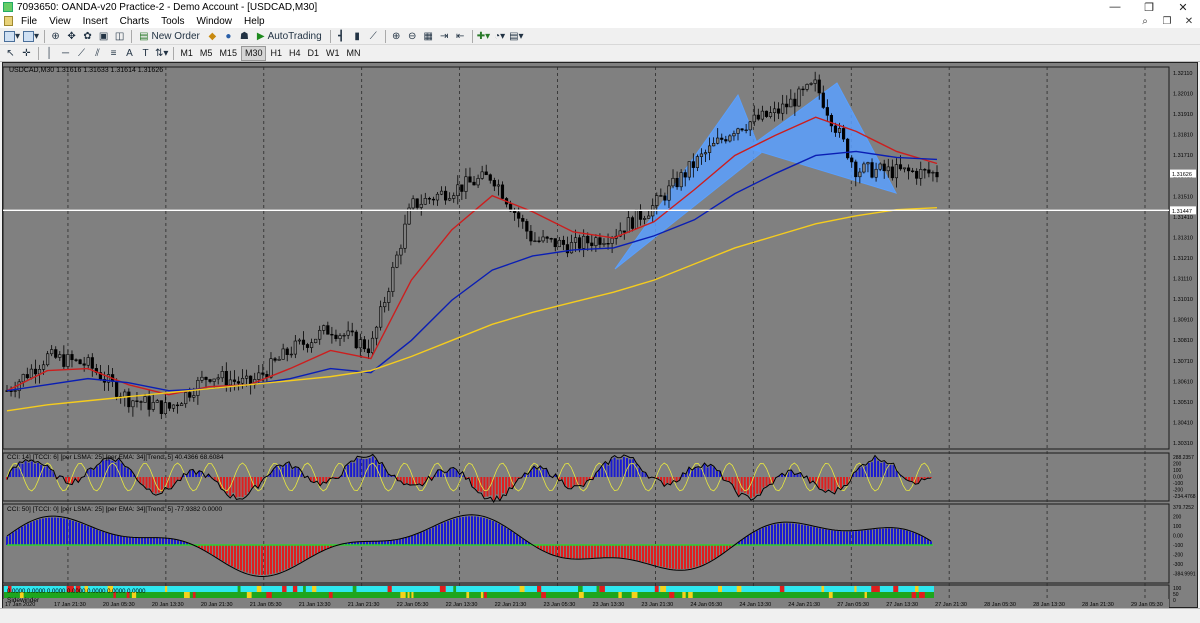  Describe the element at coordinates (119, 36) in the screenshot. I see `tester-icon: ◫` at that location.